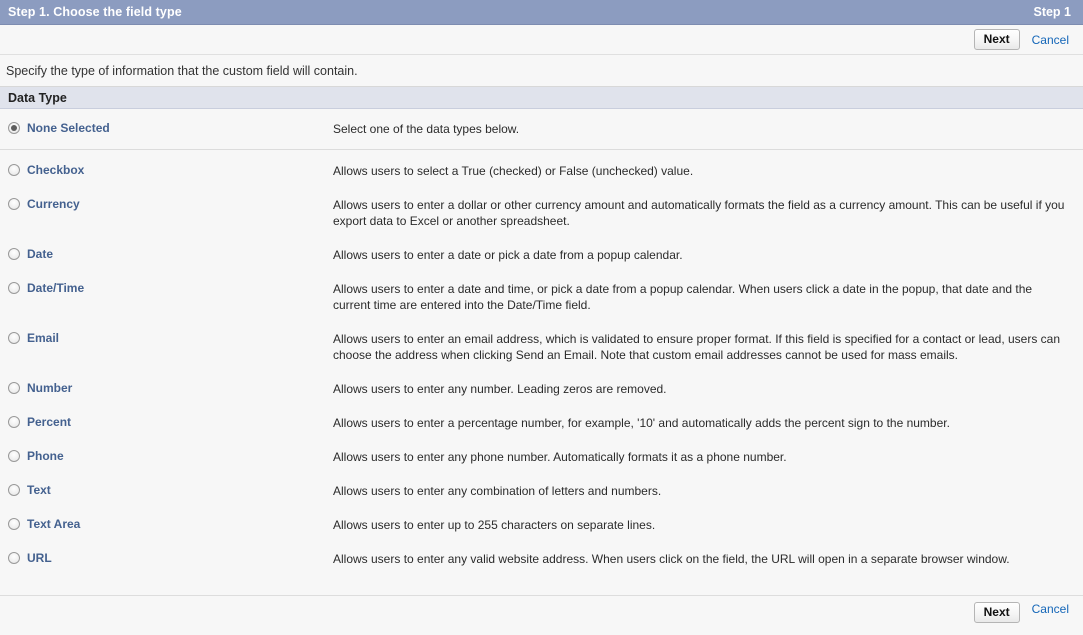 This screenshot has width=1083, height=635. I want to click on step-header-bar: Step 1. Choose the field type Step 1, so click(541, 12).